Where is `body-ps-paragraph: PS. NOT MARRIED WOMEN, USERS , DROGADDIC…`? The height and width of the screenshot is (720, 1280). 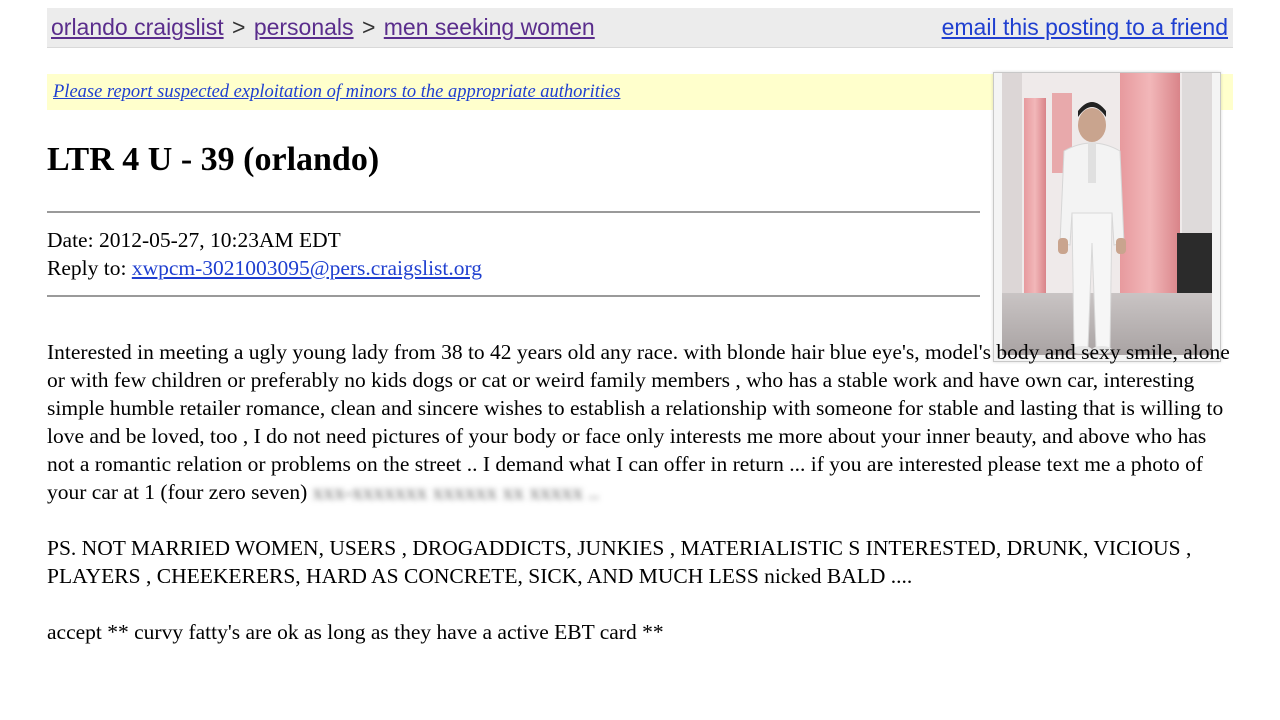
body-ps-paragraph: PS. NOT MARRIED WOMEN, USERS , DROGADDIC… is located at coordinates (619, 562).